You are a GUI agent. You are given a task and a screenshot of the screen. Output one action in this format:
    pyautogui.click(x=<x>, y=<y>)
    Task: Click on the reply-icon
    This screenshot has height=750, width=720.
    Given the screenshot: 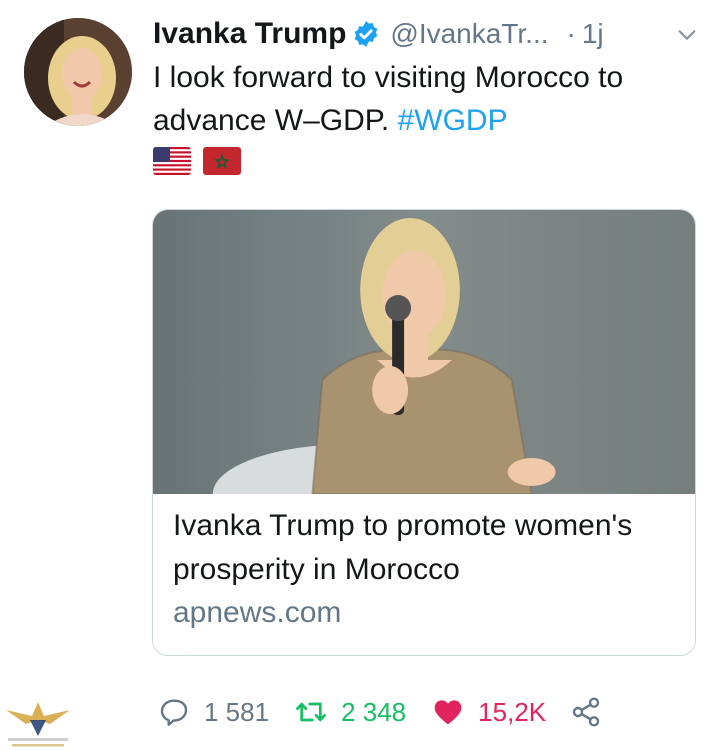 What is the action you would take?
    pyautogui.click(x=174, y=712)
    